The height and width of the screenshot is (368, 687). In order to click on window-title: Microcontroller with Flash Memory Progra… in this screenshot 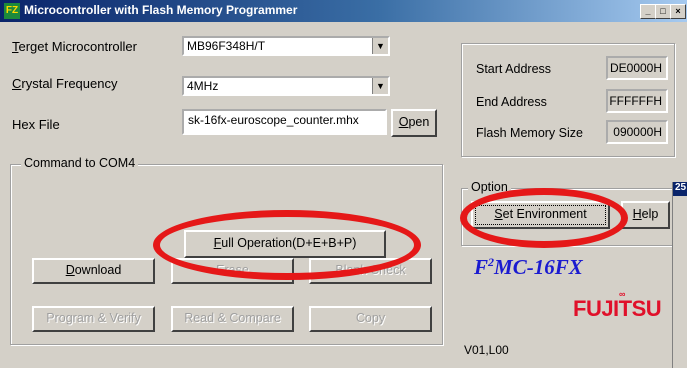, I will do `click(161, 10)`.